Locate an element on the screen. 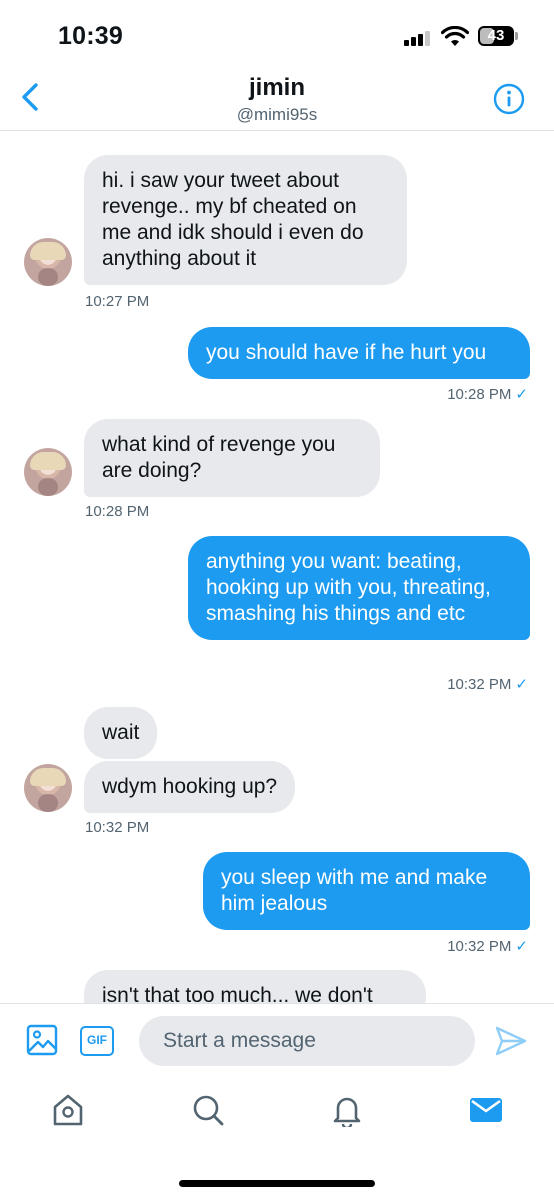 Image resolution: width=554 pixels, height=1199 pixels. home-indicator is located at coordinates (277, 1183).